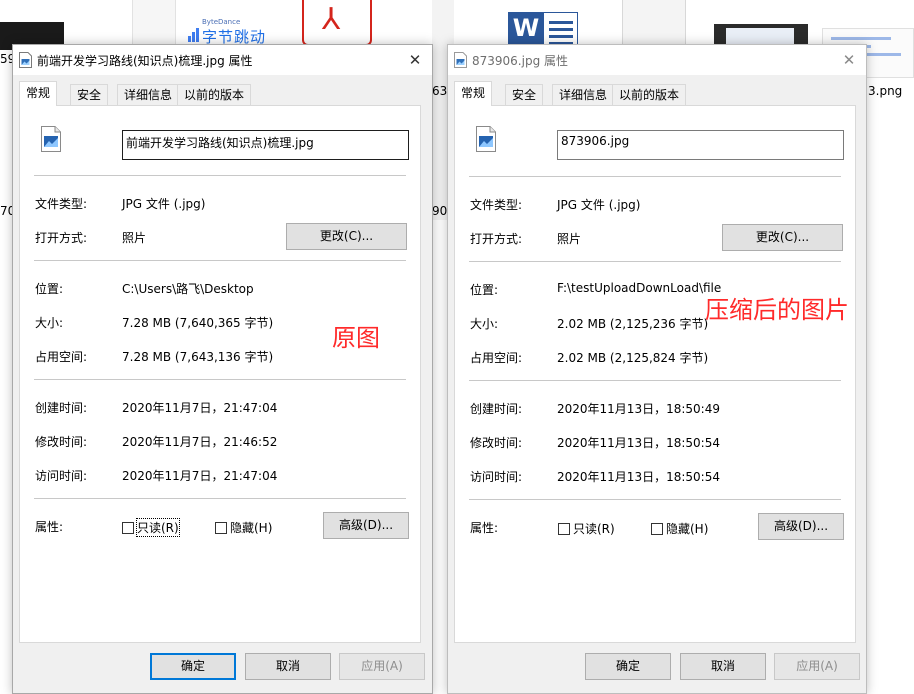 This screenshot has width=914, height=694. I want to click on background-label: 3.png, so click(885, 91).